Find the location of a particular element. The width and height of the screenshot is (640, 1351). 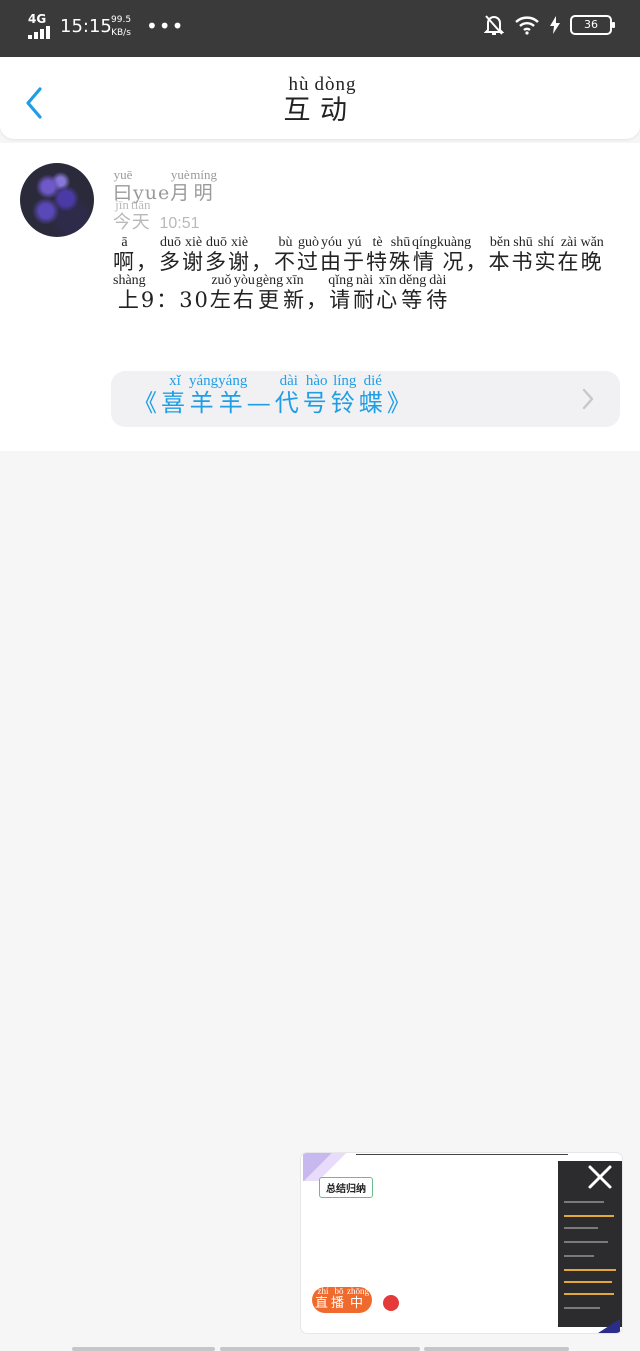

ruby-char: 书shū is located at coordinates (523, 254).